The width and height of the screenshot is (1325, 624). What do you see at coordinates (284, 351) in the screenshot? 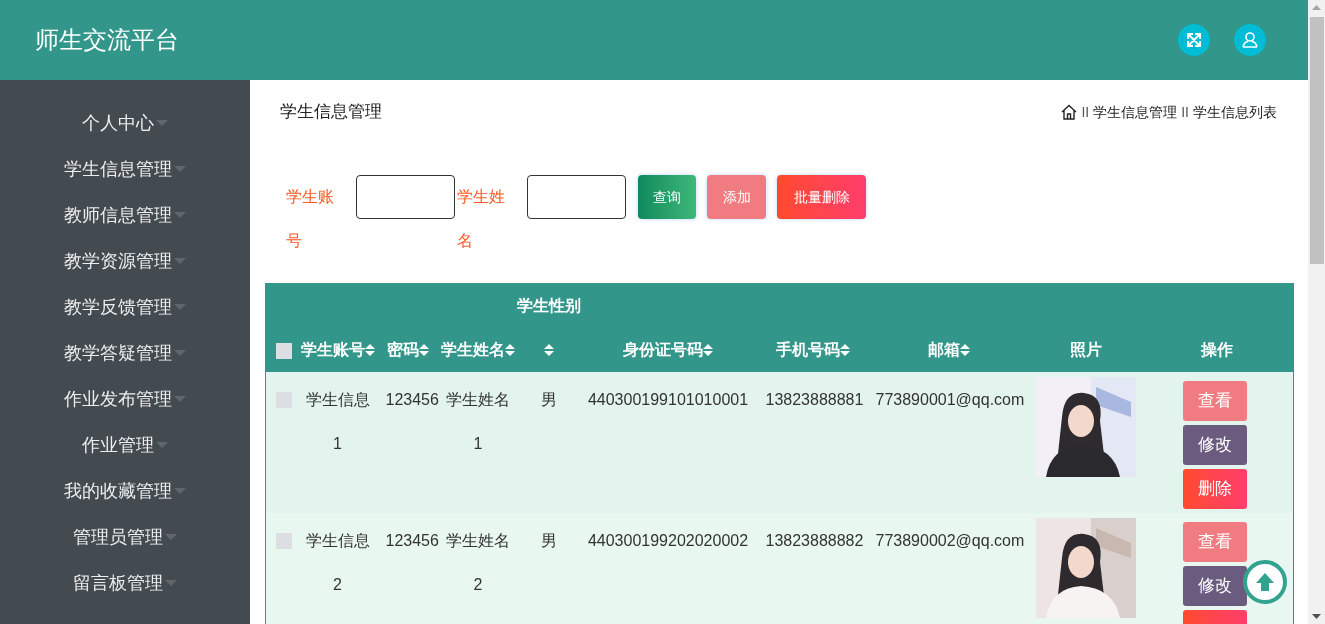
I see `select-all-checkbox` at bounding box center [284, 351].